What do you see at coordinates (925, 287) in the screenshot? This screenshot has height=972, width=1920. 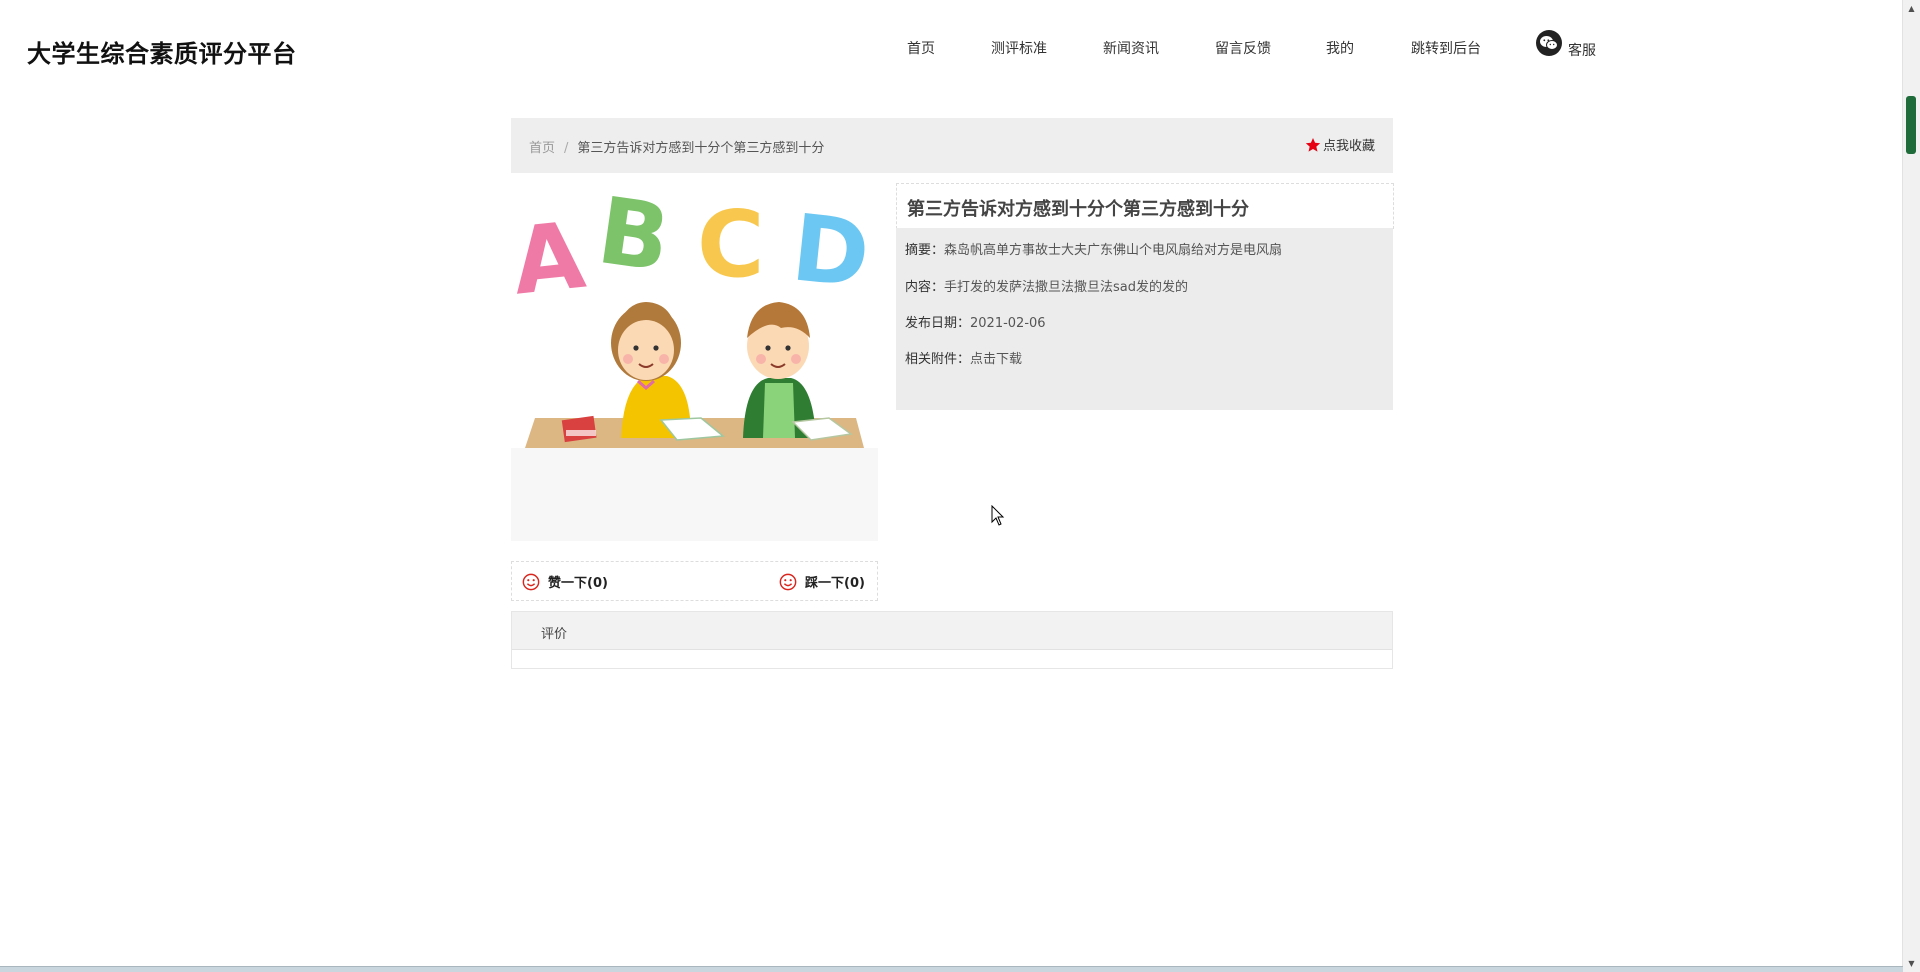 I see `content-label: 内容：` at bounding box center [925, 287].